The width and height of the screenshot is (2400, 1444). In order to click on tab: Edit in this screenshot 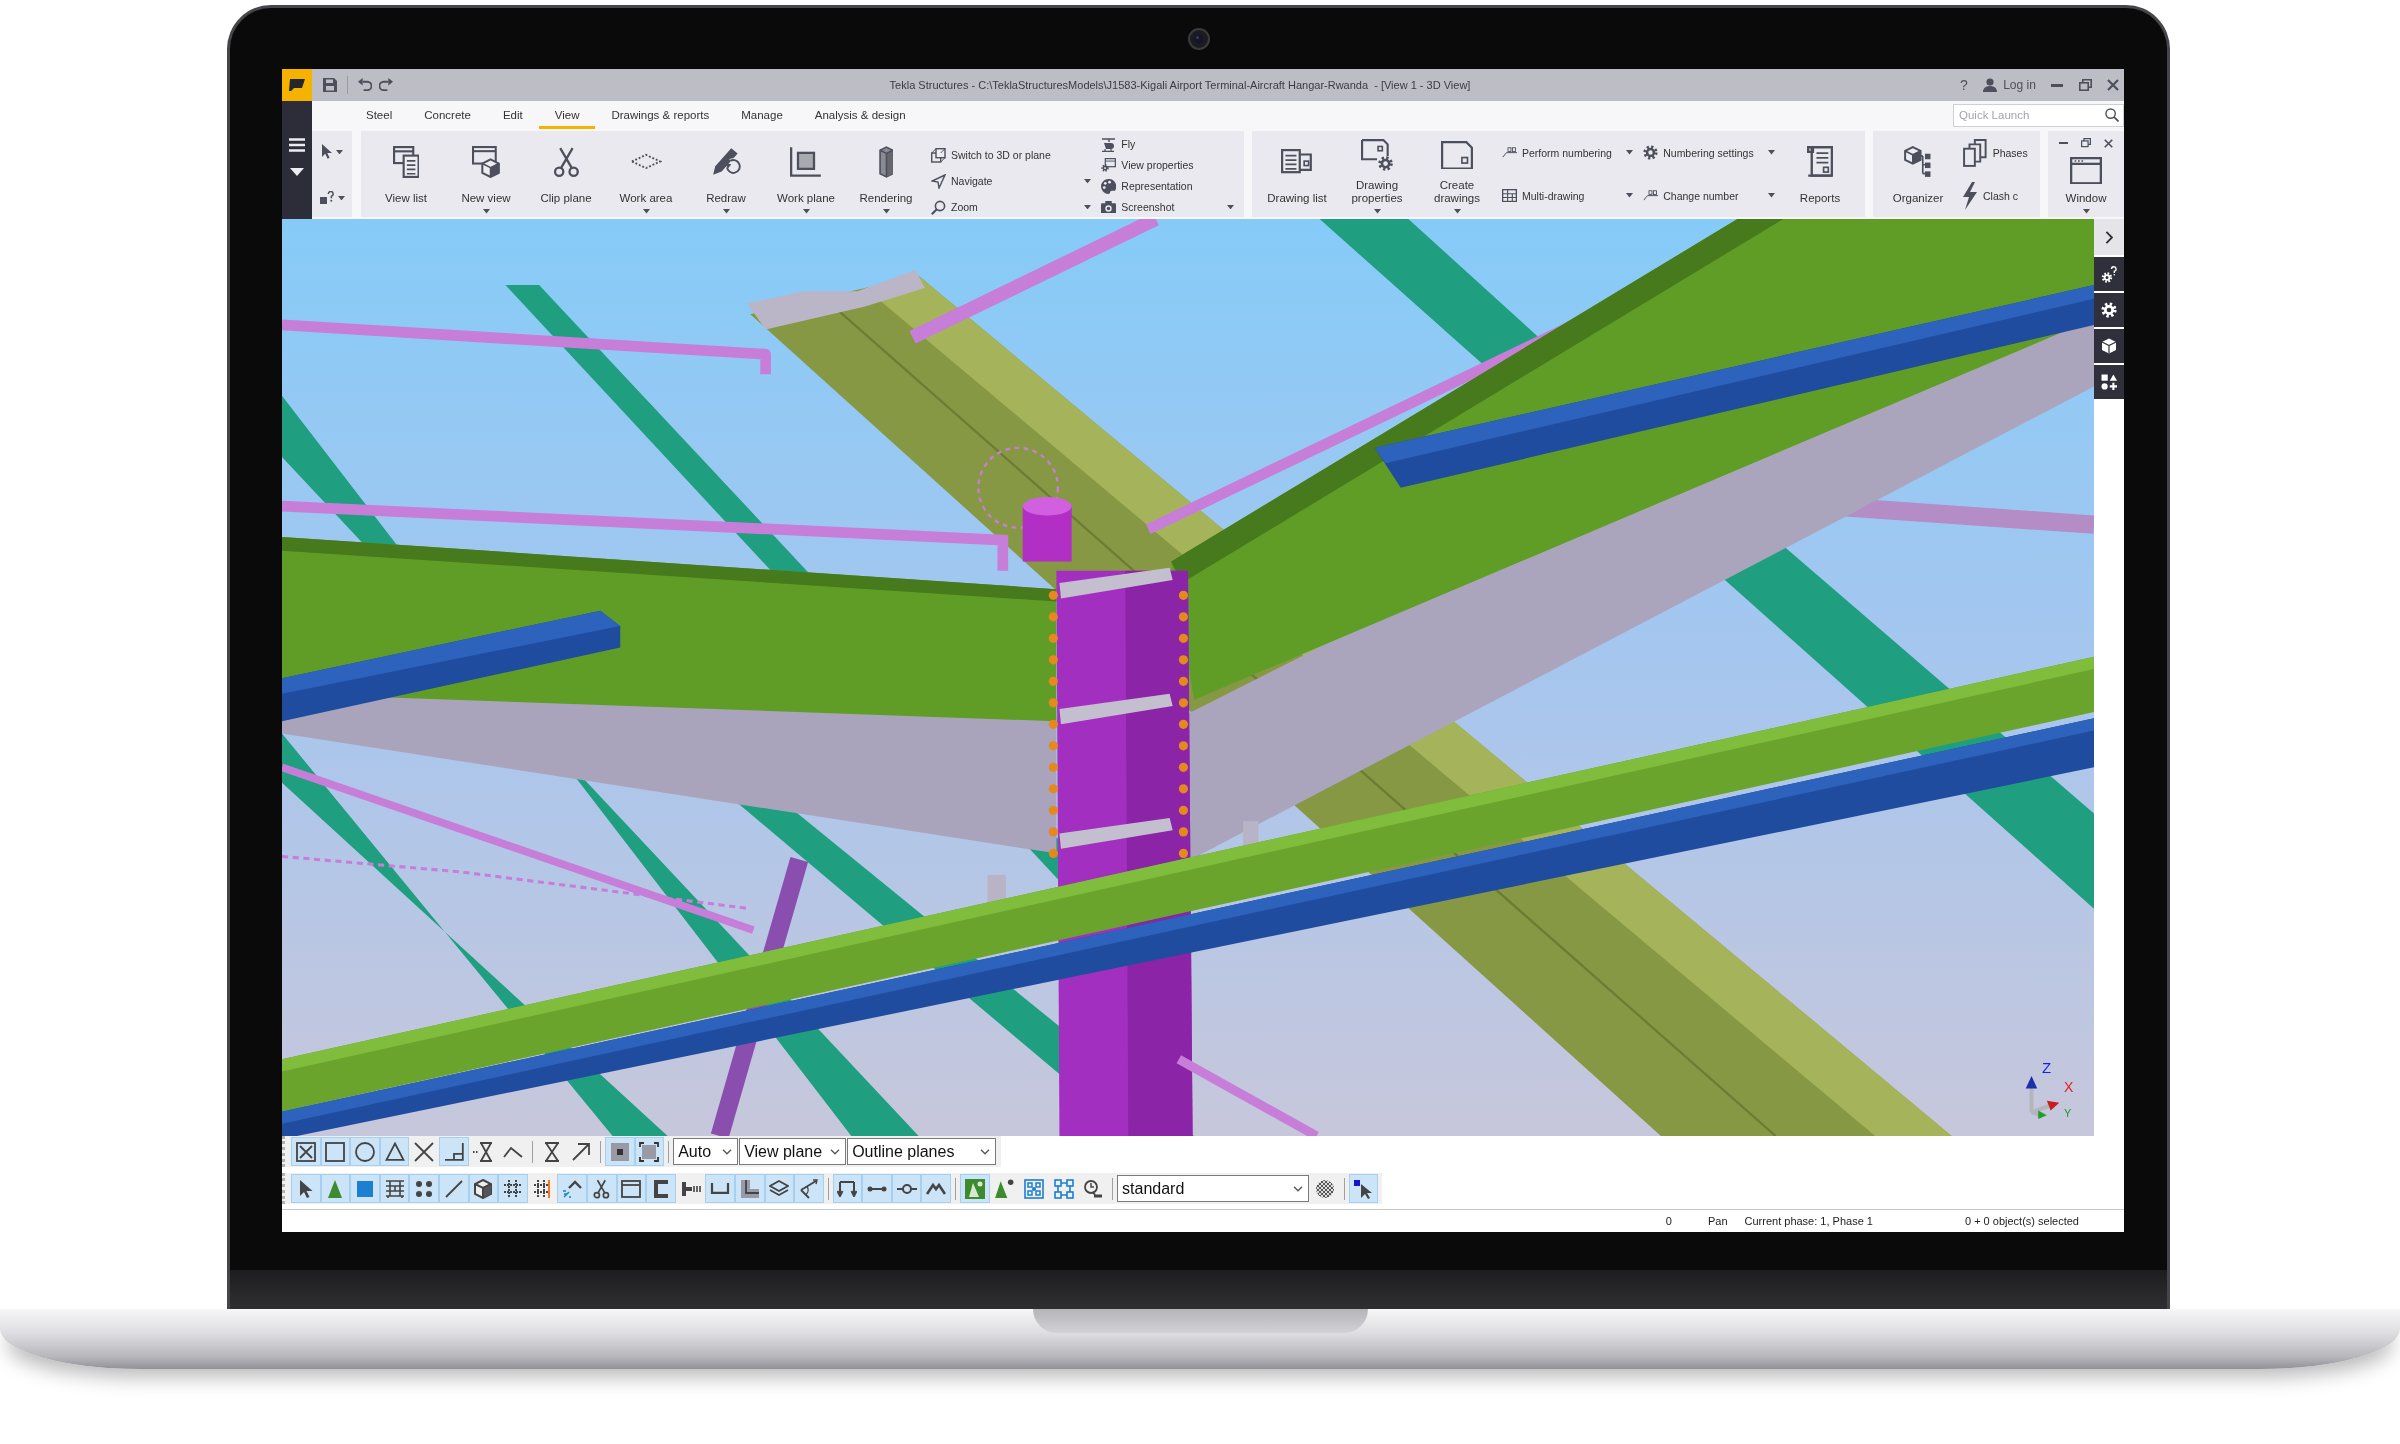, I will do `click(512, 115)`.